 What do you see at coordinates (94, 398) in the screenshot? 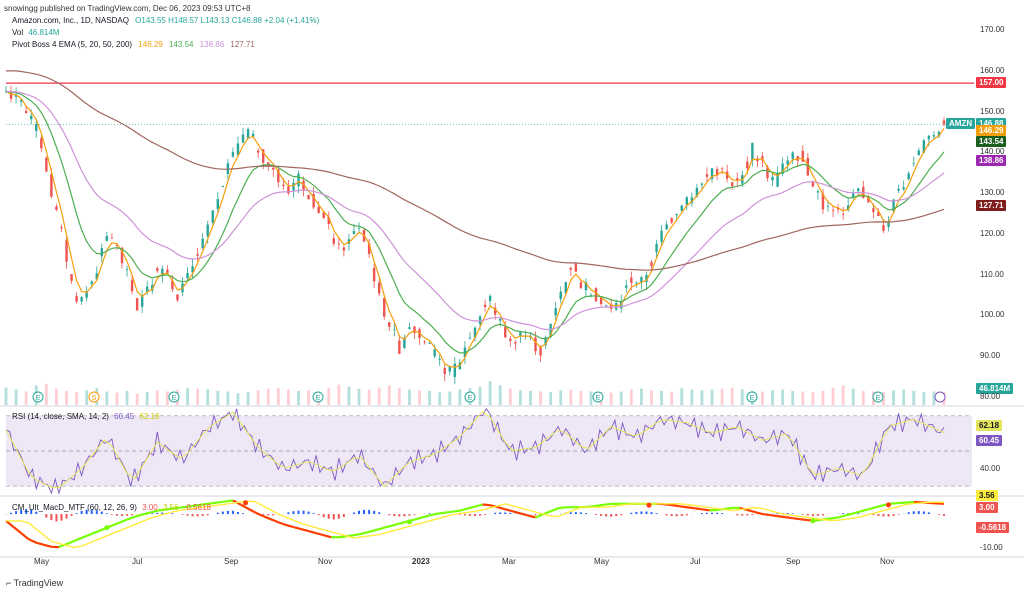
I see `split-marker-icon: S` at bounding box center [94, 398].